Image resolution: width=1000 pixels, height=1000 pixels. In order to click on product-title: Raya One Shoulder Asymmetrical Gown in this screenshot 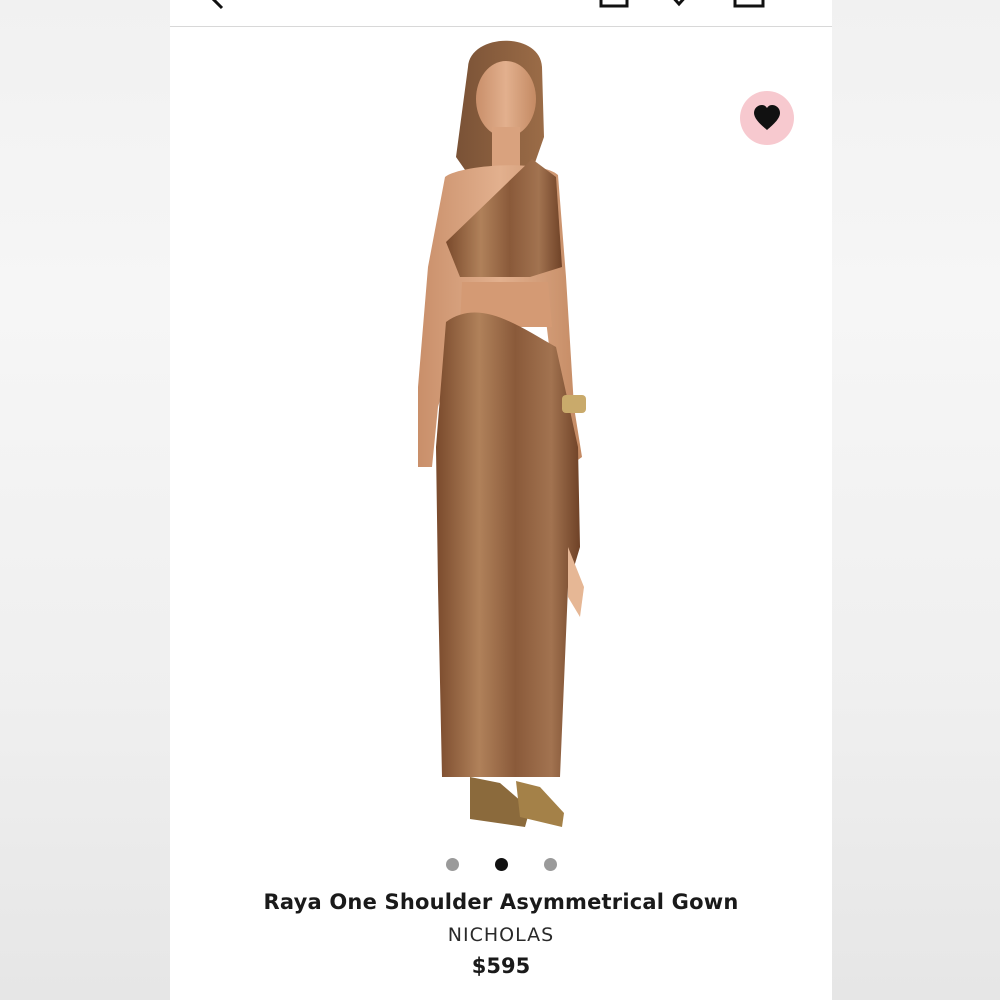, I will do `click(501, 902)`.